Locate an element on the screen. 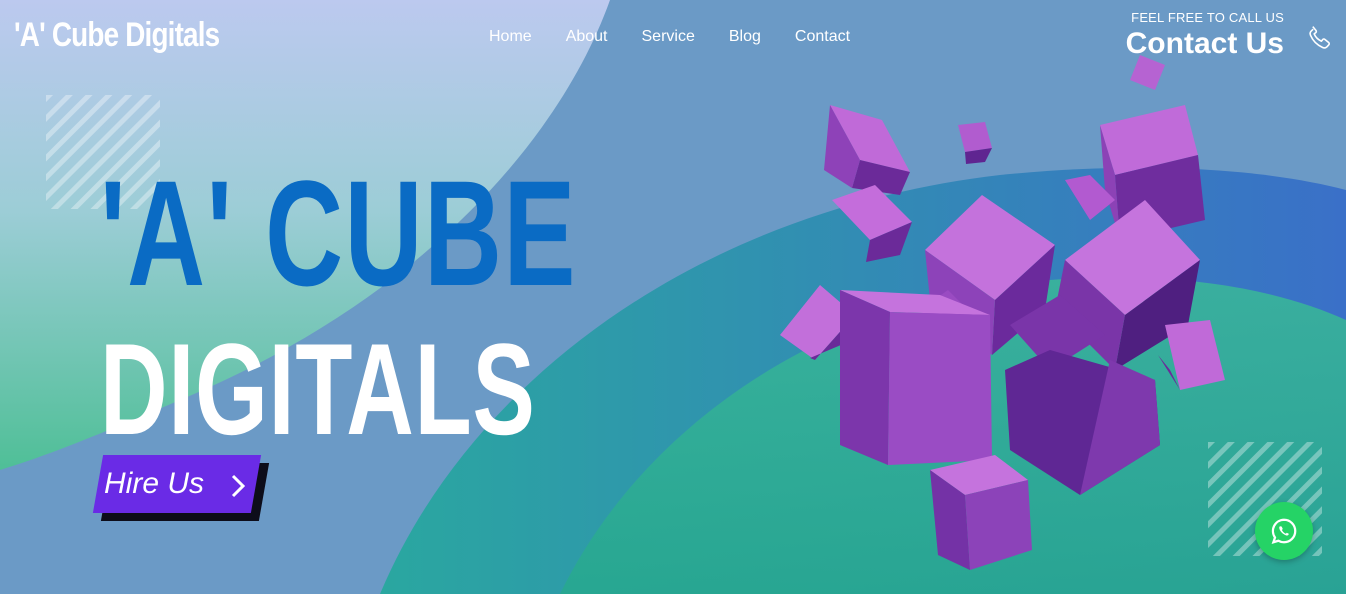 The width and height of the screenshot is (1346, 594). site-logo: 'A' Cube Digitals is located at coordinates (117, 35).